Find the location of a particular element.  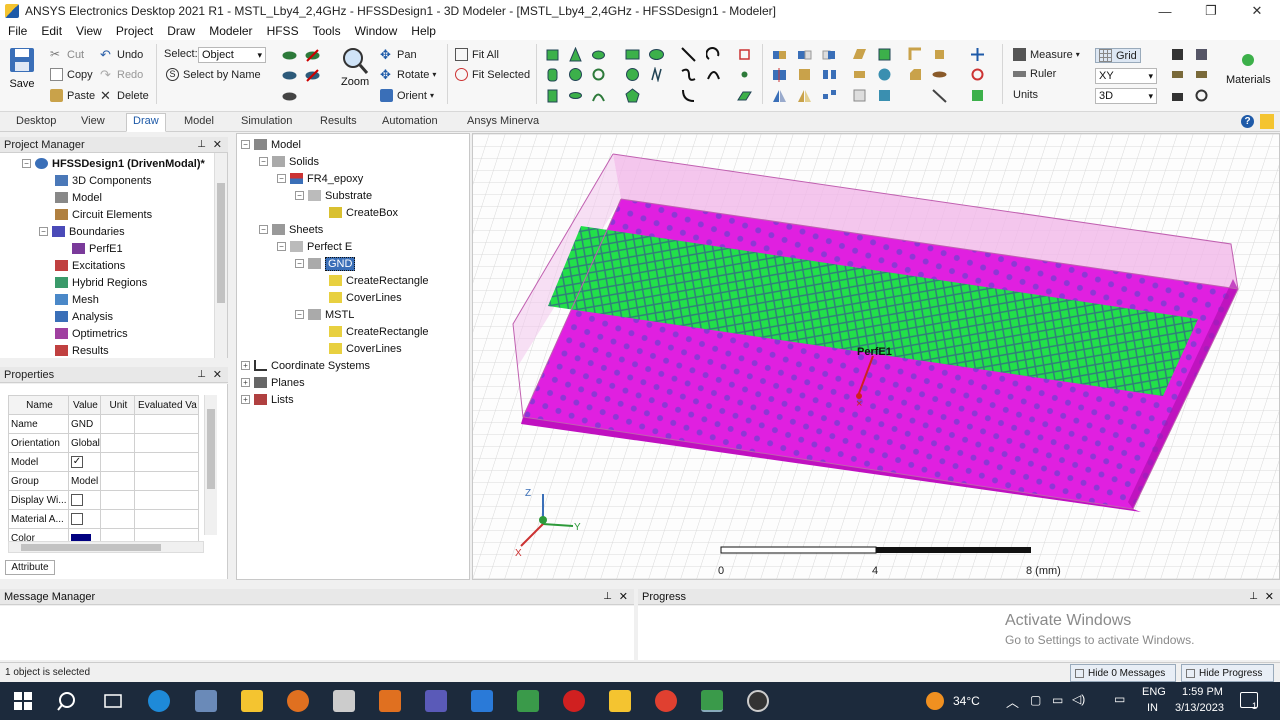

tree-node-createbox: CreateBox is located at coordinates (363, 212).